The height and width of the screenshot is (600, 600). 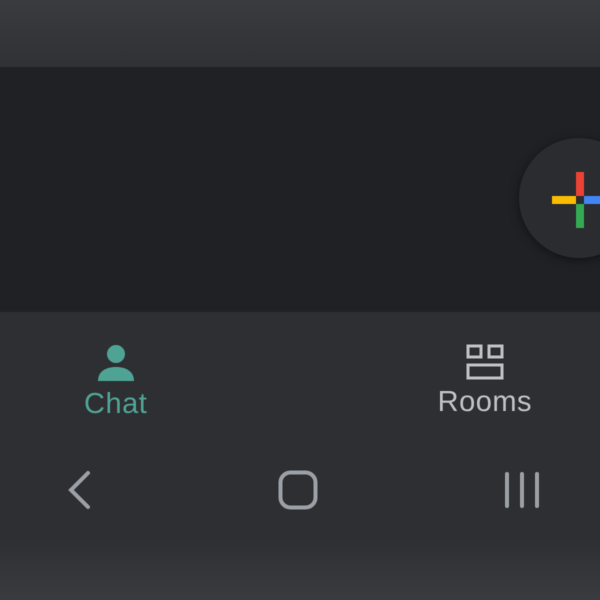 I want to click on nav-tab: Chat, so click(x=116, y=382).